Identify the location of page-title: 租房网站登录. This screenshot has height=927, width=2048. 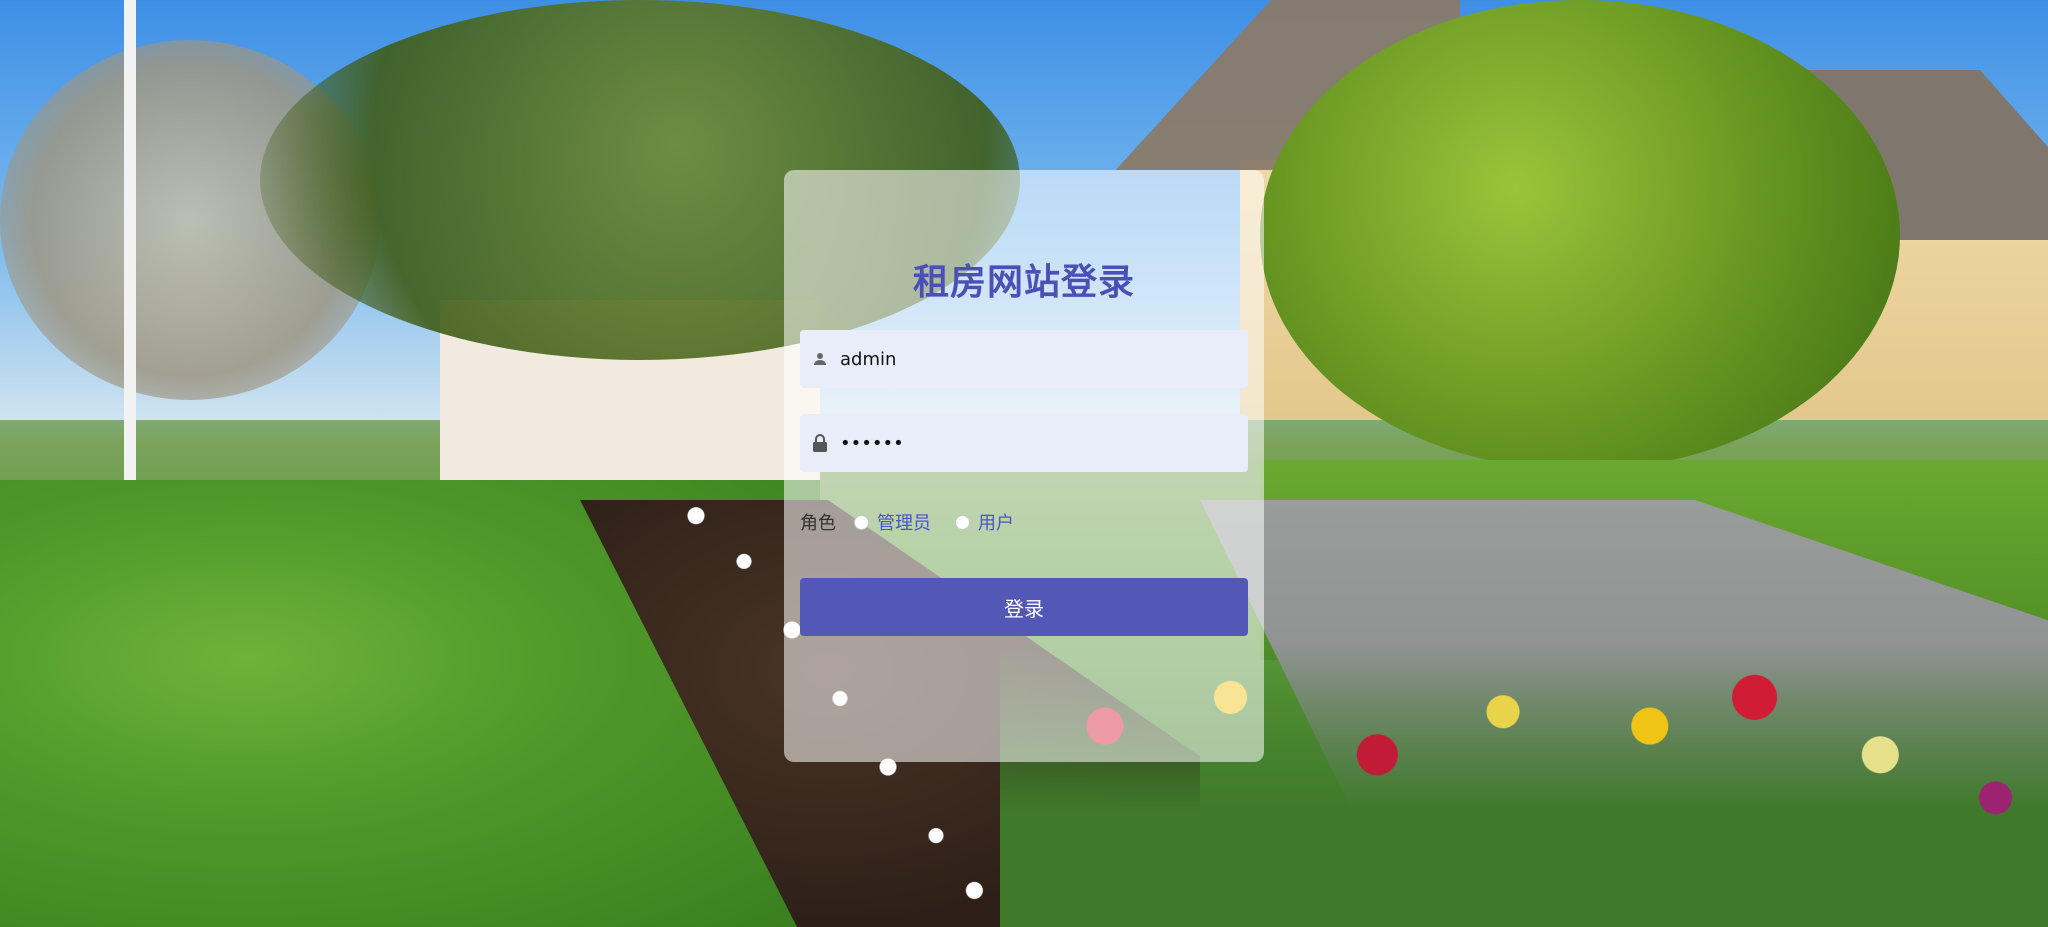
(1023, 282).